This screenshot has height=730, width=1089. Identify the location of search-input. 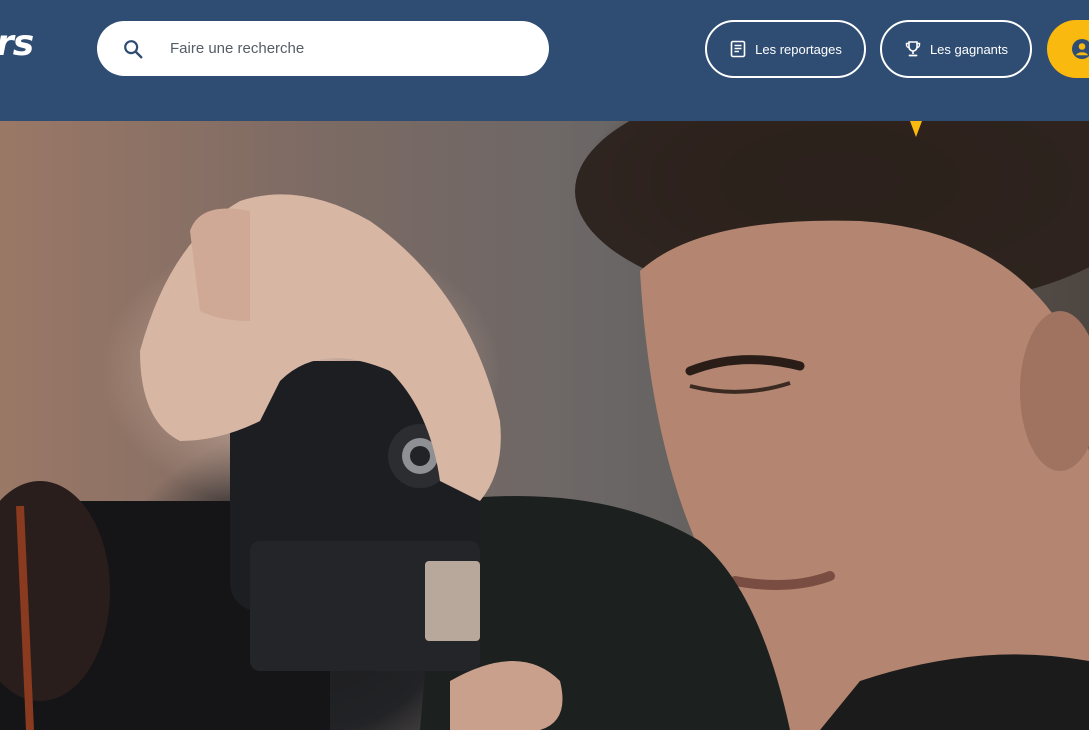
(345, 48).